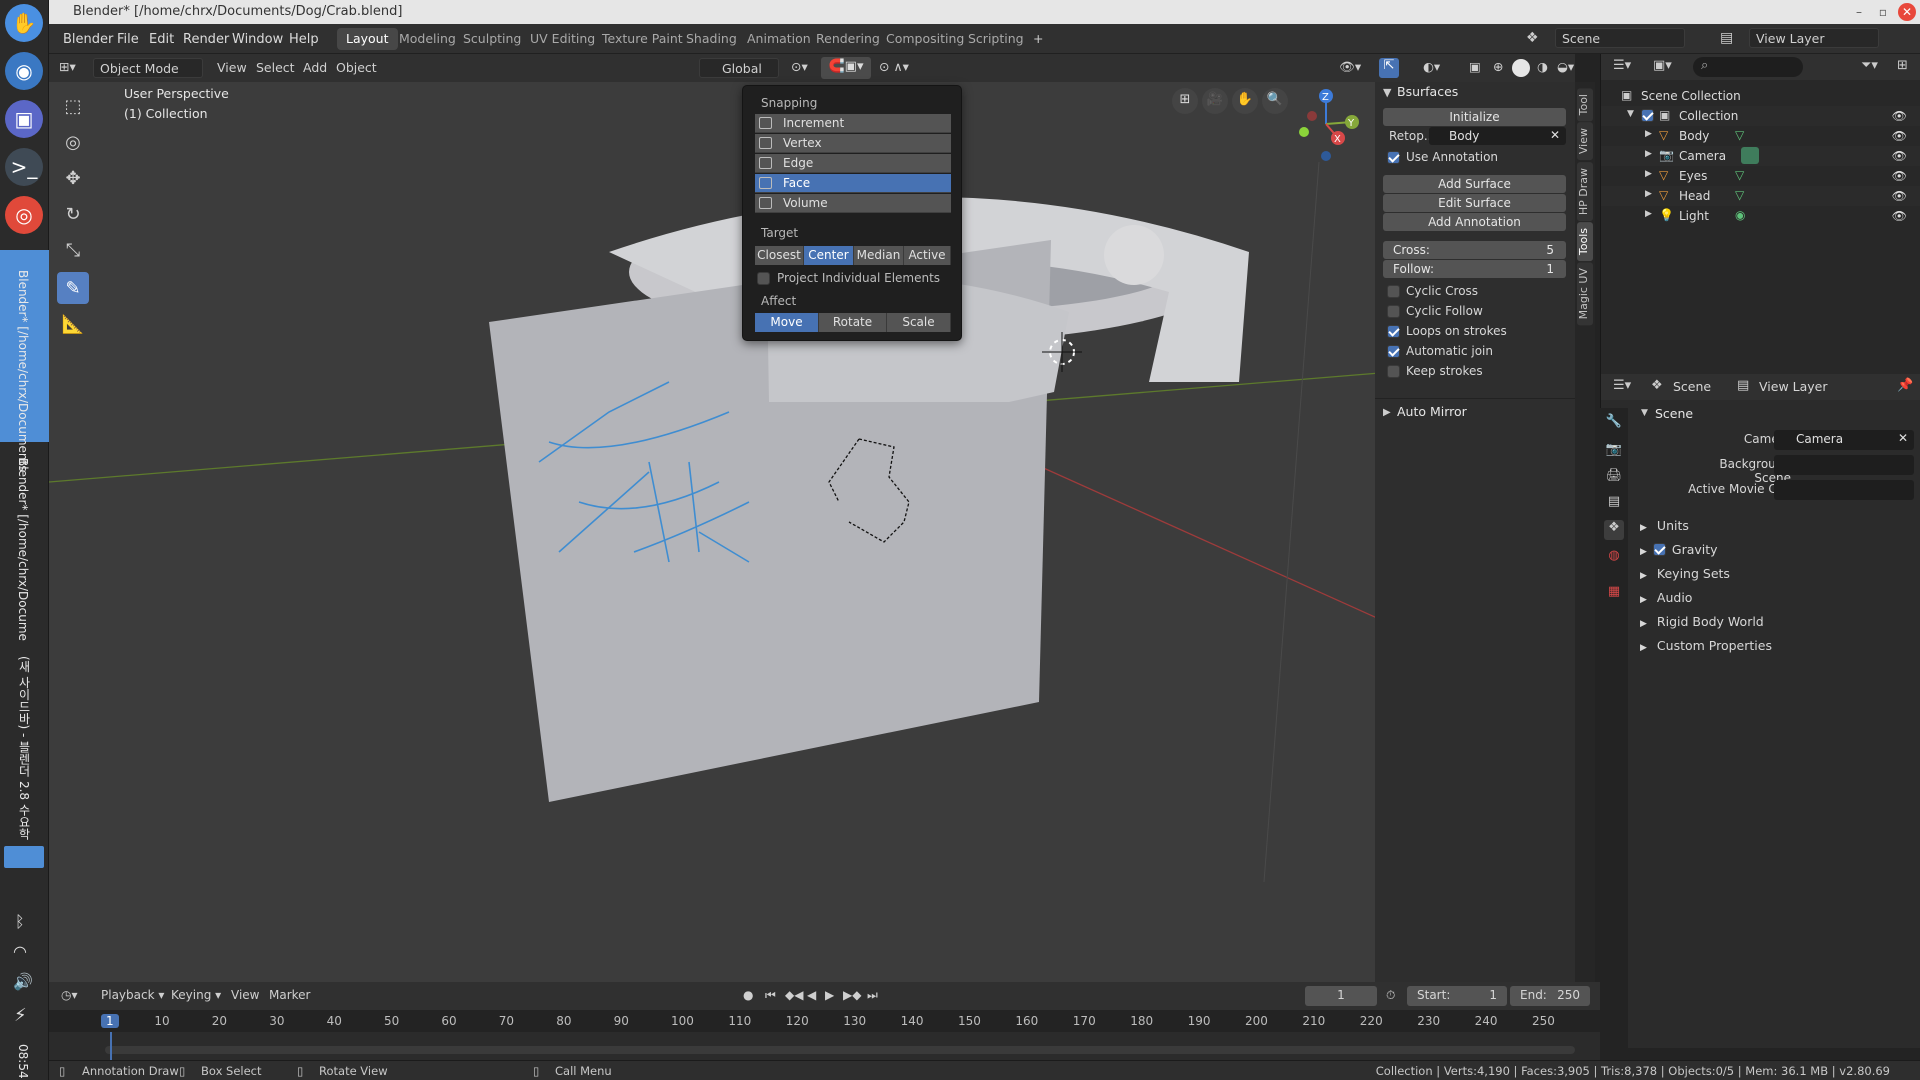 The width and height of the screenshot is (1920, 1080). I want to click on view-layer-icon: ▤, so click(1726, 38).